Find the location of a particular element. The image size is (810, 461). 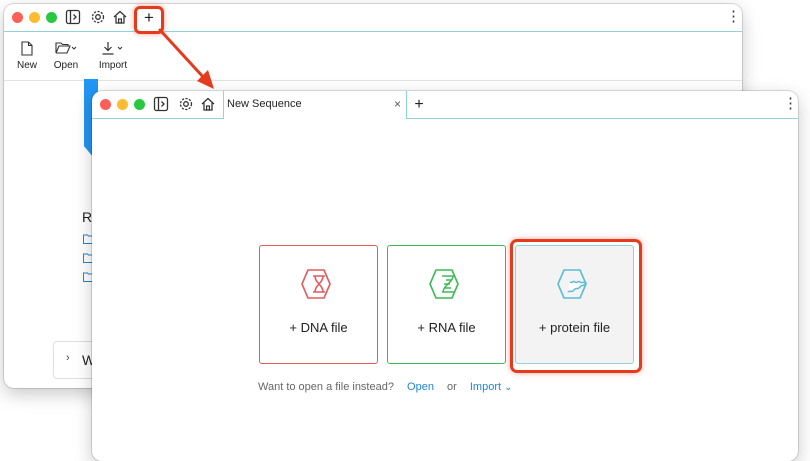

import-button: Import is located at coordinates (113, 54).